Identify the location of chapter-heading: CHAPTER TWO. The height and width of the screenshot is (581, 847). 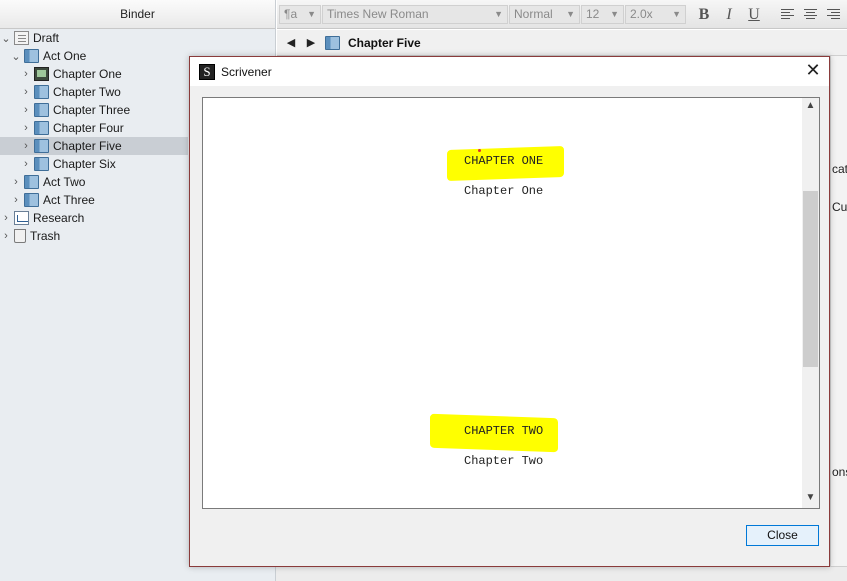
(504, 431).